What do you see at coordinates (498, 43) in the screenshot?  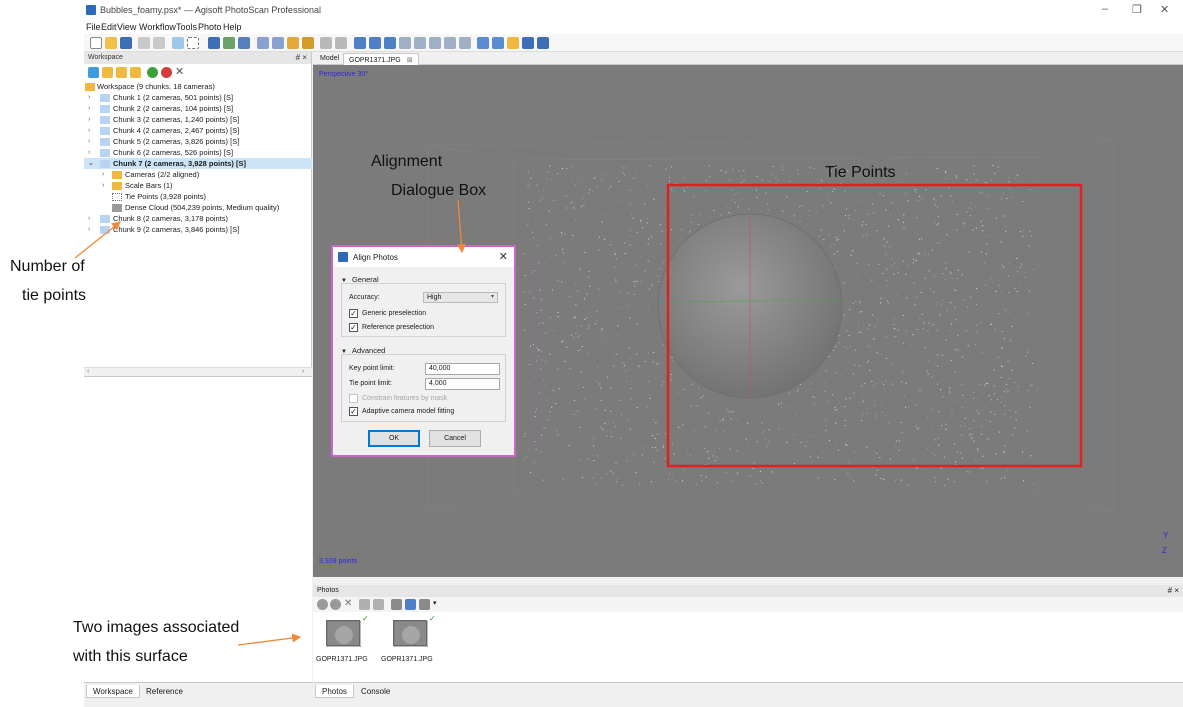 I see `show-shapes-icon` at bounding box center [498, 43].